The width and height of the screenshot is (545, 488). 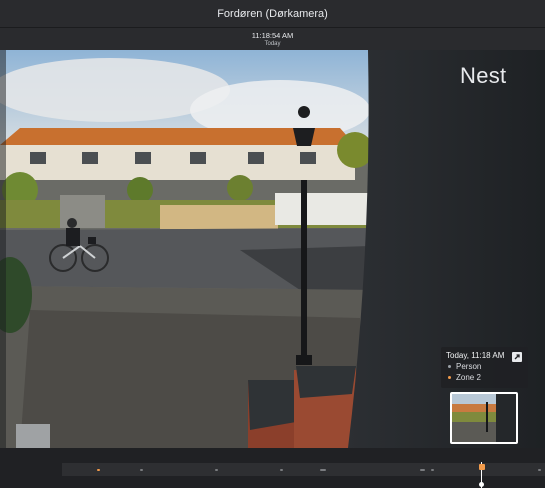 I want to click on event-timeline, so click(x=272, y=468).